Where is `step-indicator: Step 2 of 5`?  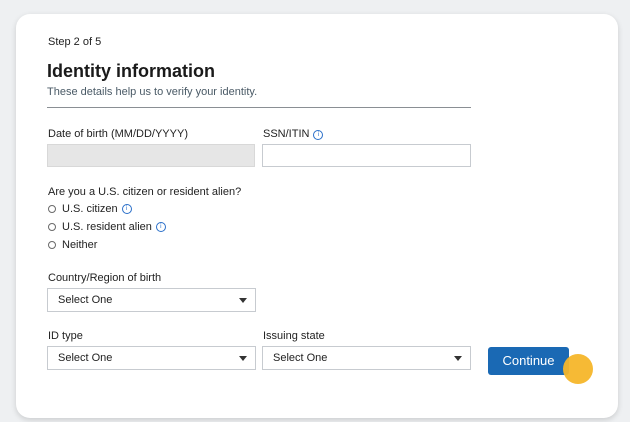 step-indicator: Step 2 of 5 is located at coordinates (75, 42).